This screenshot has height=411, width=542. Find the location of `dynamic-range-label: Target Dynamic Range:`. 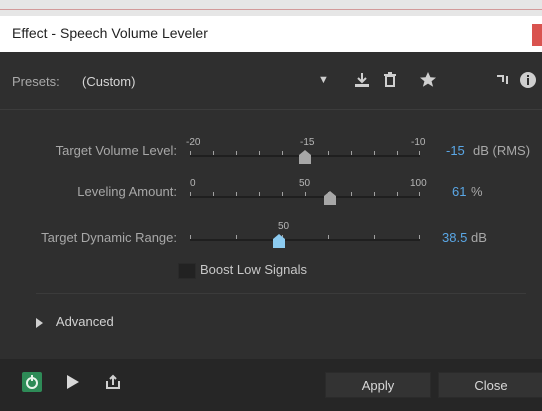

dynamic-range-label: Target Dynamic Range: is located at coordinates (109, 237).